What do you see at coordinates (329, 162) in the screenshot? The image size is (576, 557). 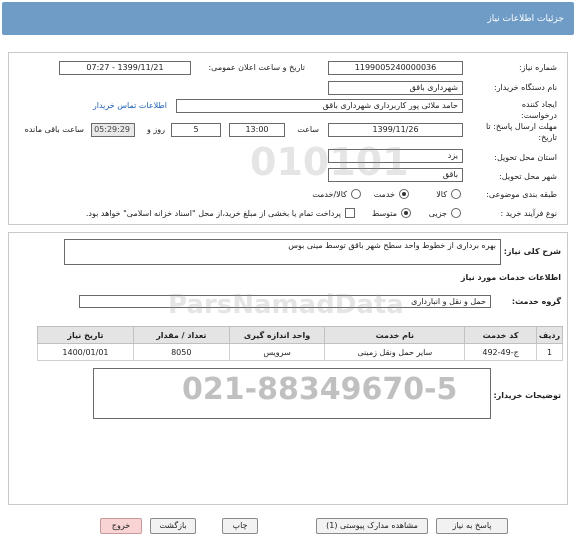 I see `watermark-number: 010101` at bounding box center [329, 162].